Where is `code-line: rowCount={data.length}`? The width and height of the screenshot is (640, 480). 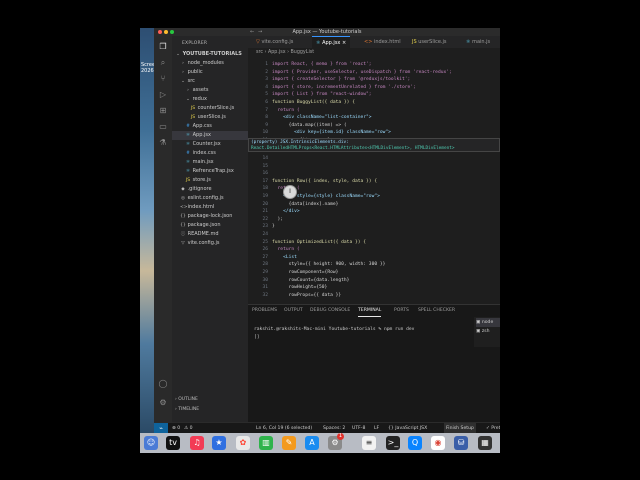
code-line: rowCount={data.length} is located at coordinates (311, 280).